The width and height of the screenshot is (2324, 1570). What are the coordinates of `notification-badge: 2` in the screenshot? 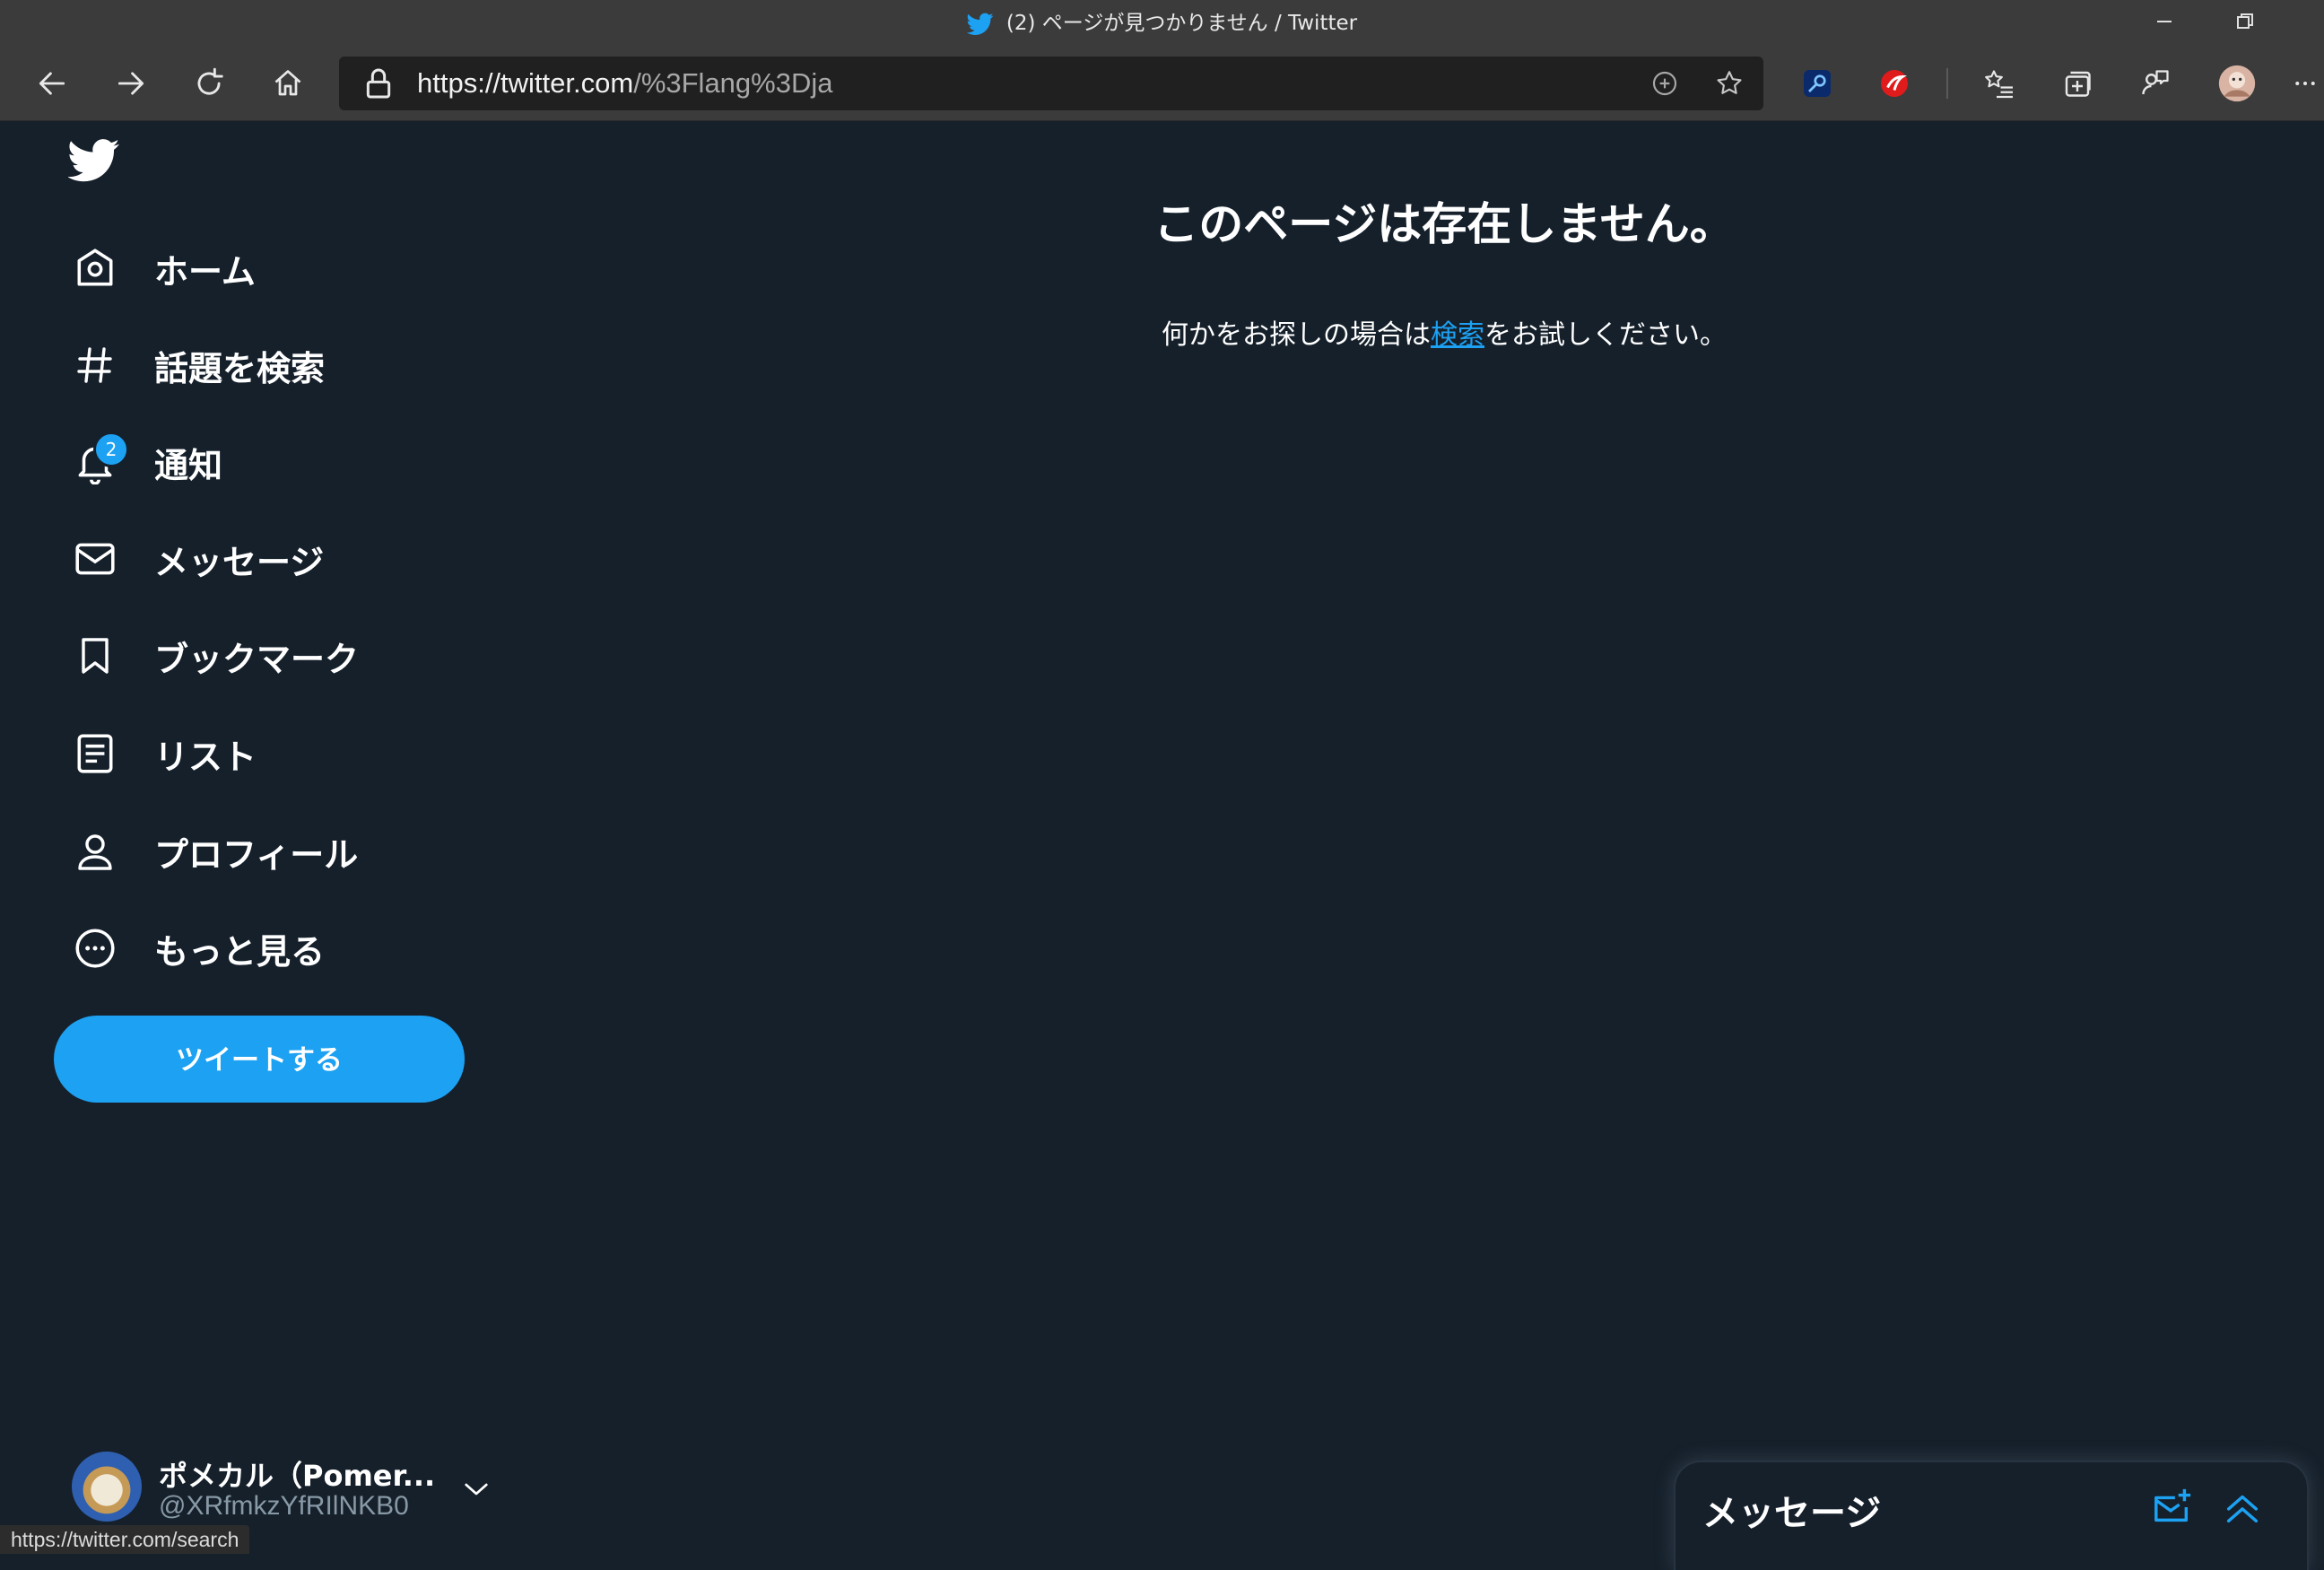 It's located at (111, 449).